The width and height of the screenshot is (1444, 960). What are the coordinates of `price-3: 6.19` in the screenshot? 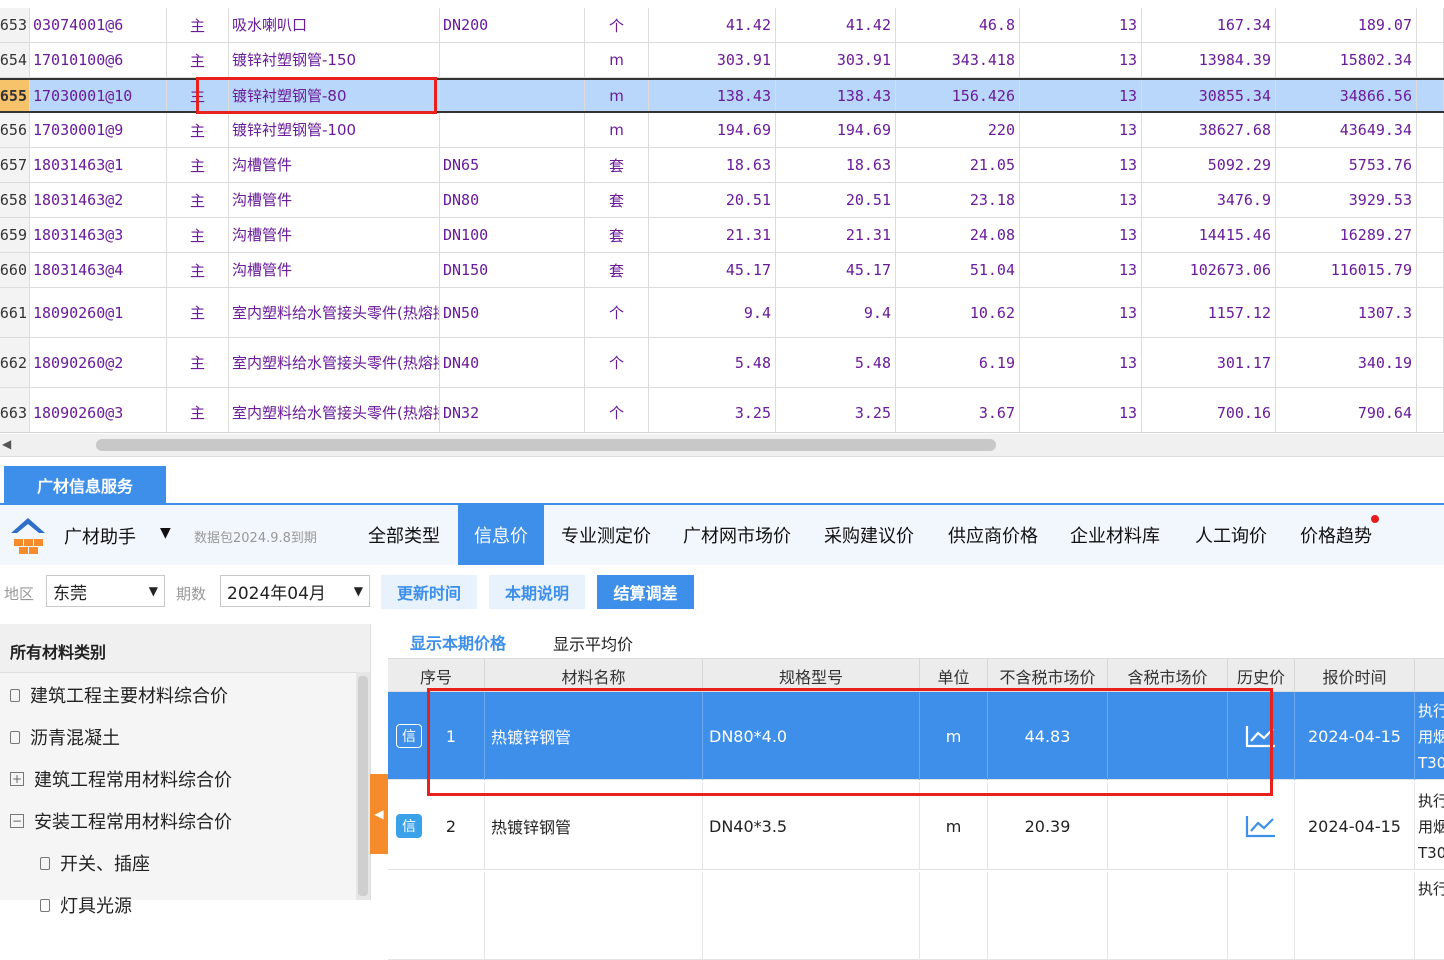 It's located at (958, 362).